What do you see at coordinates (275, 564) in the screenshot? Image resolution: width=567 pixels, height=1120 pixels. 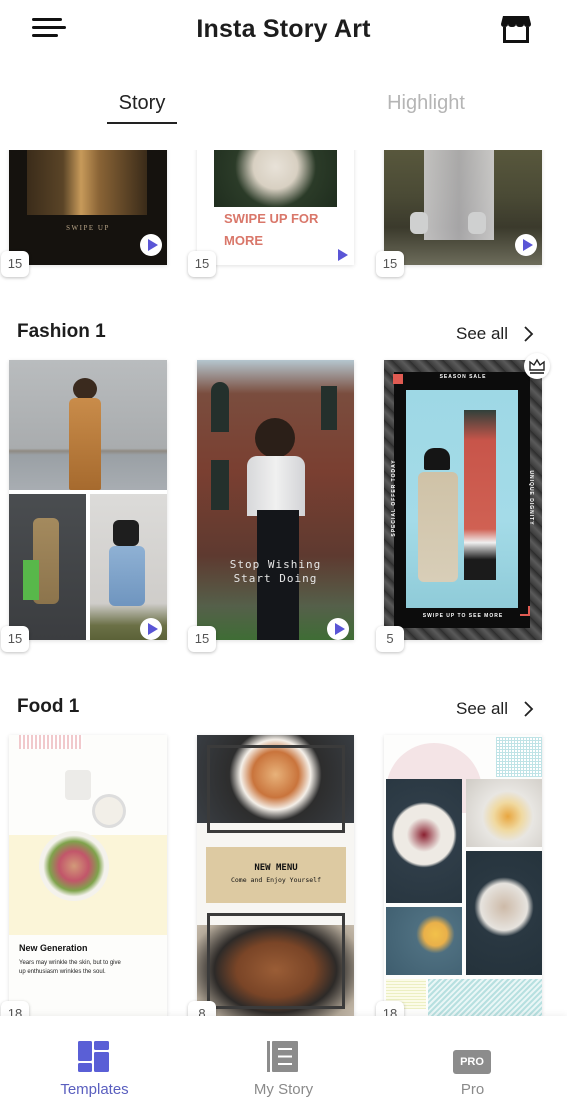 I see `card-overlay-text: Stop Wishing` at bounding box center [275, 564].